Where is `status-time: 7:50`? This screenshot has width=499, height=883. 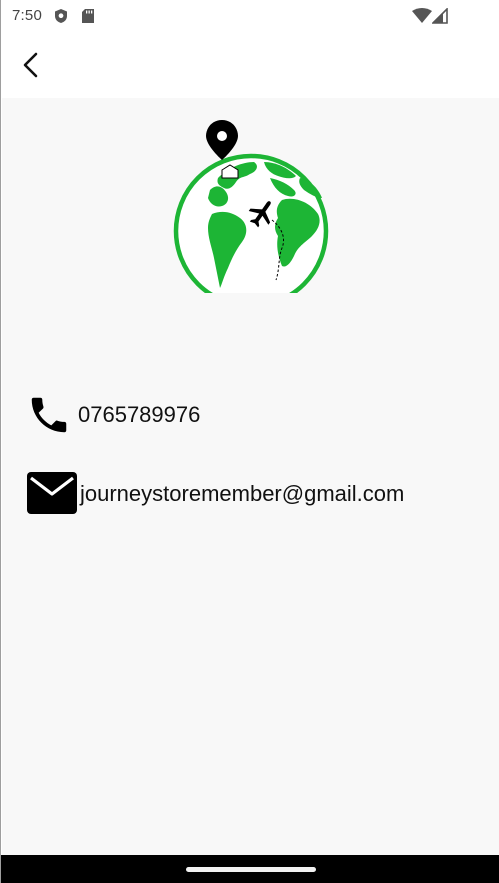
status-time: 7:50 is located at coordinates (27, 15).